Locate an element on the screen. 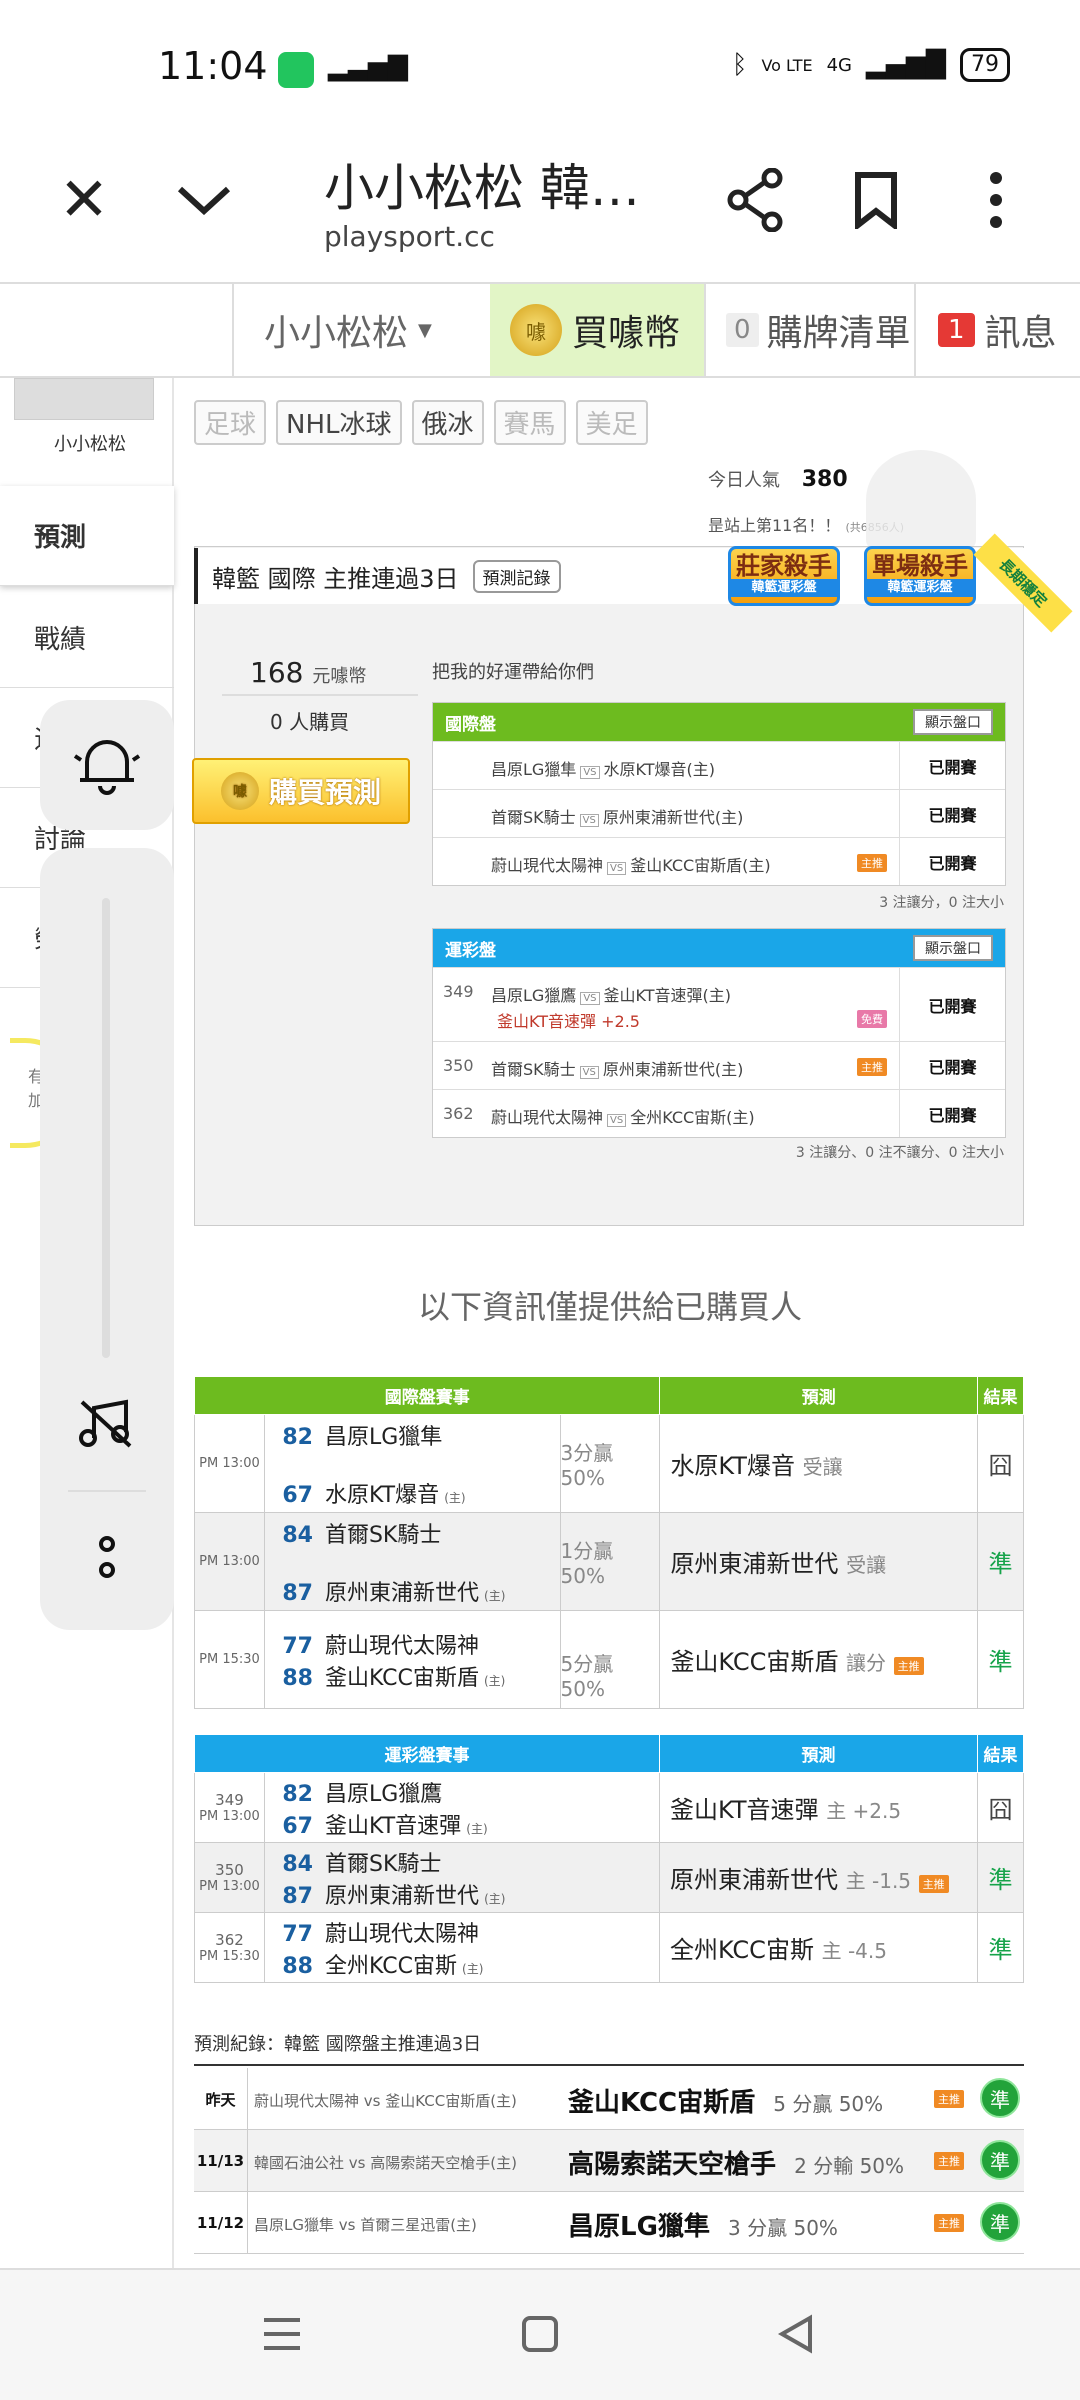 This screenshot has height=2400, width=1080. score: 77 is located at coordinates (297, 1934).